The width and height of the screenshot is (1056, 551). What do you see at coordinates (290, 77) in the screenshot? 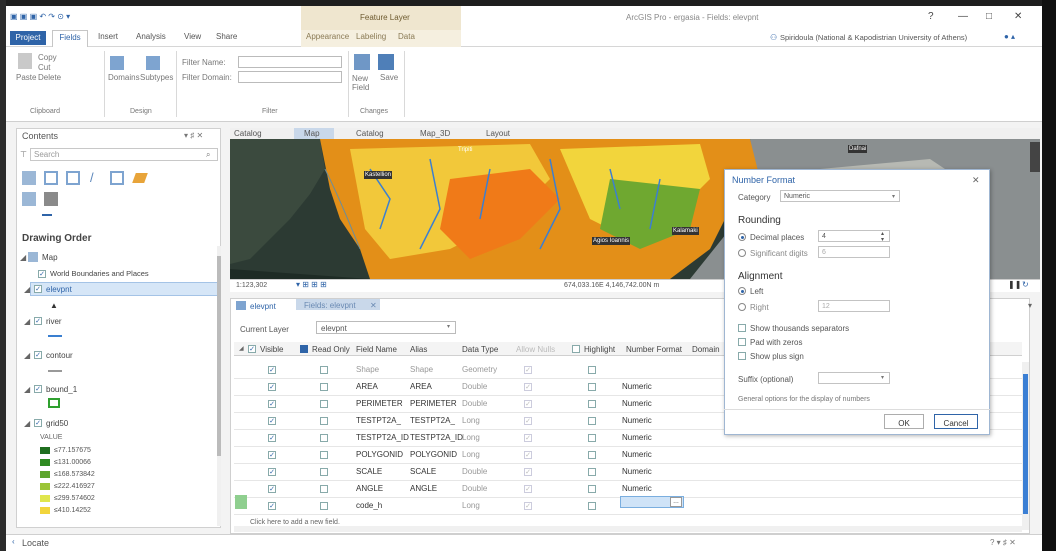
I see `filter-domain-input` at bounding box center [290, 77].